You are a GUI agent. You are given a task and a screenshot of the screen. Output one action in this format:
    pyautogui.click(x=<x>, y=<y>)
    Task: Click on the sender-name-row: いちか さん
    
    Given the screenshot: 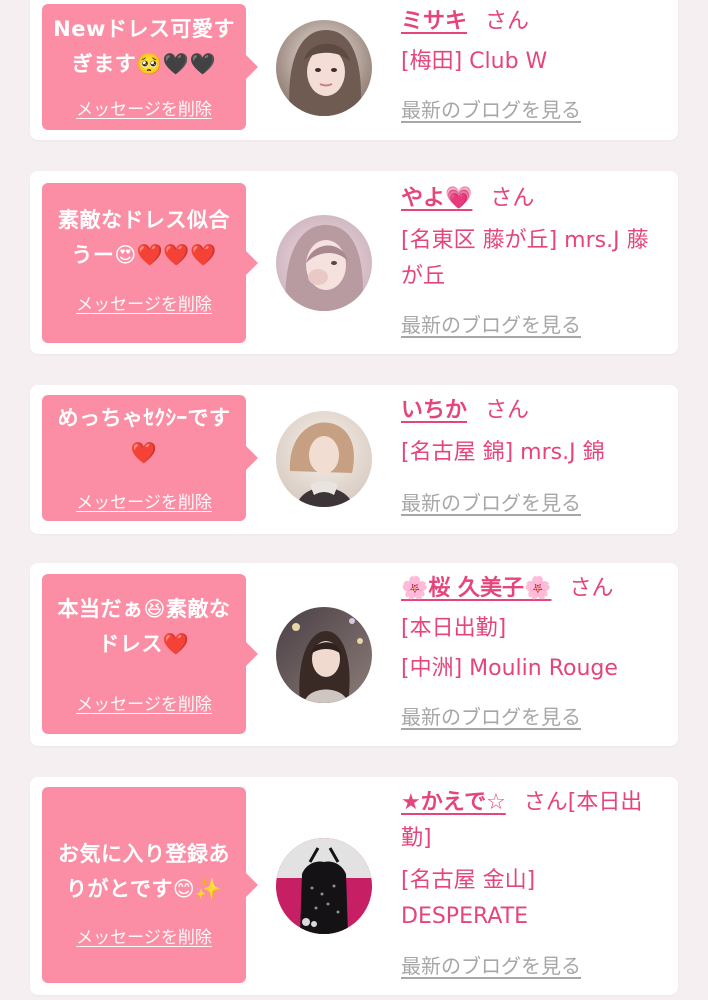 What is the action you would take?
    pyautogui.click(x=533, y=411)
    